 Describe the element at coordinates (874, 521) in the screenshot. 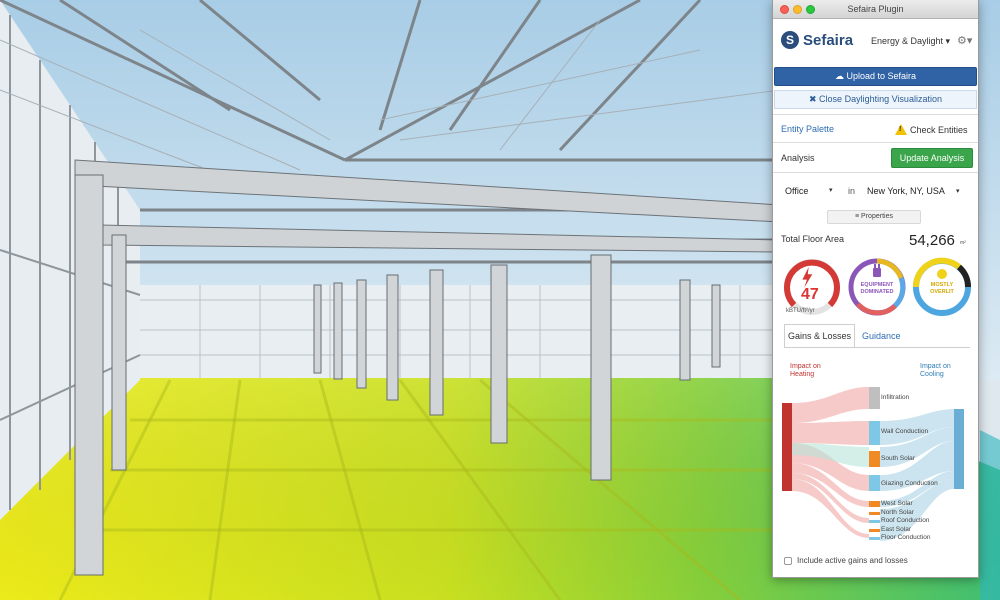

I see `node-roof-conduction` at that location.